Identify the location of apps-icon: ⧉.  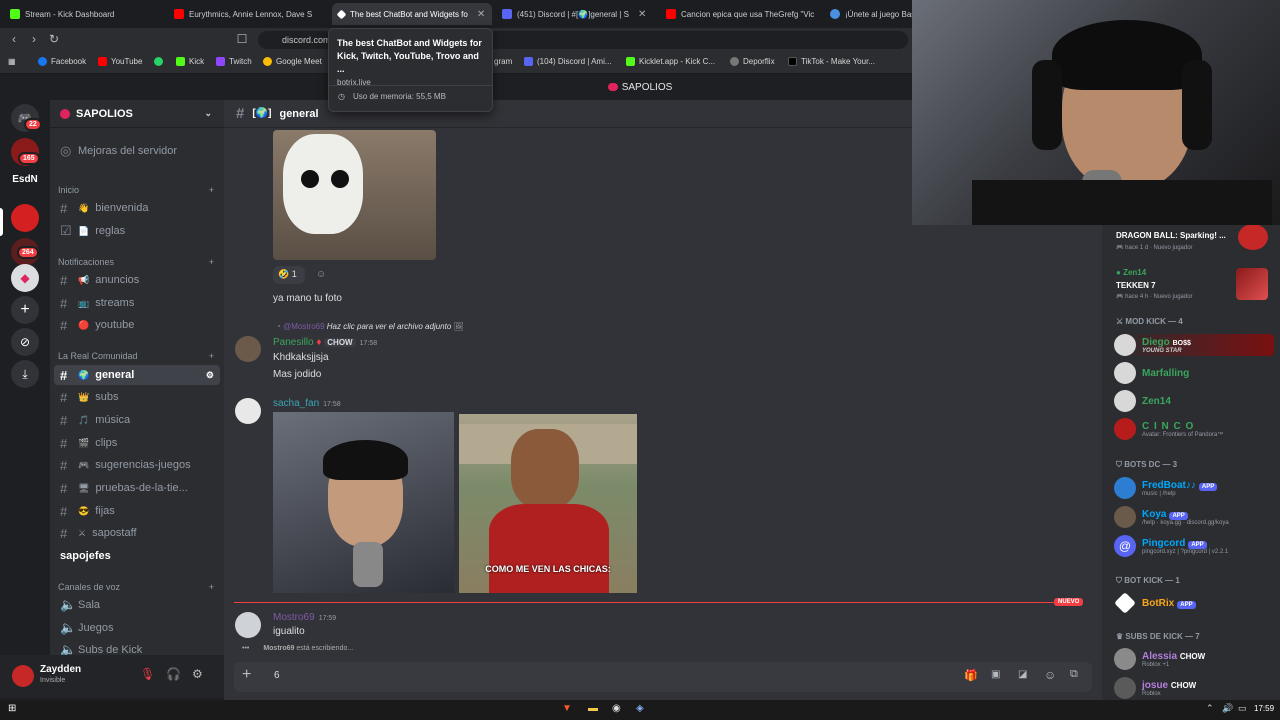
(1074, 674).